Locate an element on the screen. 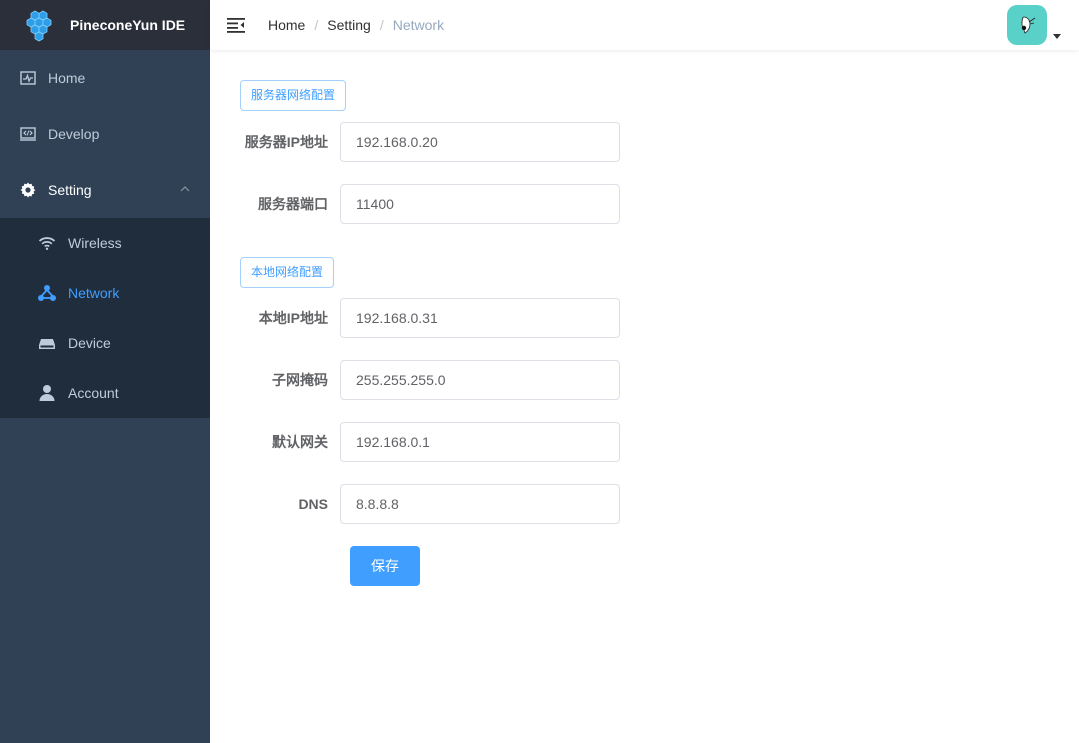  chevron-up-icon is located at coordinates (185, 189).